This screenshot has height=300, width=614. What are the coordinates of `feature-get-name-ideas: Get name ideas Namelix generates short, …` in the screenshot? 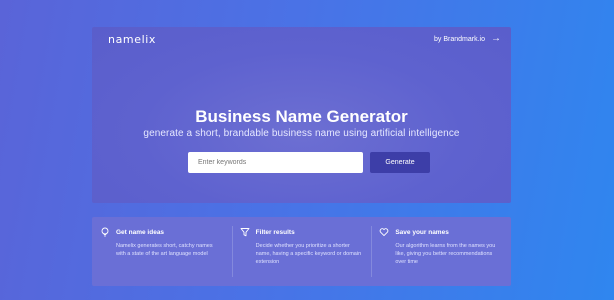 It's located at (162, 251).